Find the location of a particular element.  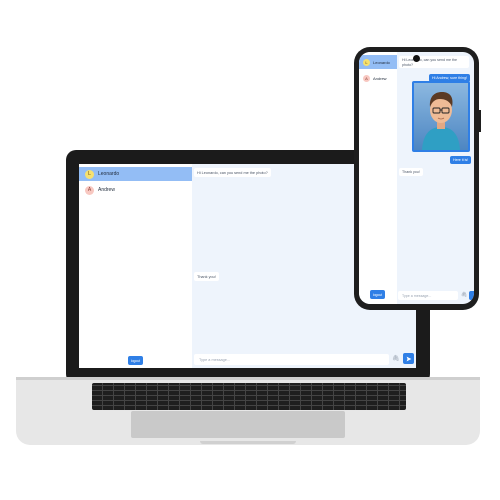

message-outgoing: Here it is! is located at coordinates (461, 160).